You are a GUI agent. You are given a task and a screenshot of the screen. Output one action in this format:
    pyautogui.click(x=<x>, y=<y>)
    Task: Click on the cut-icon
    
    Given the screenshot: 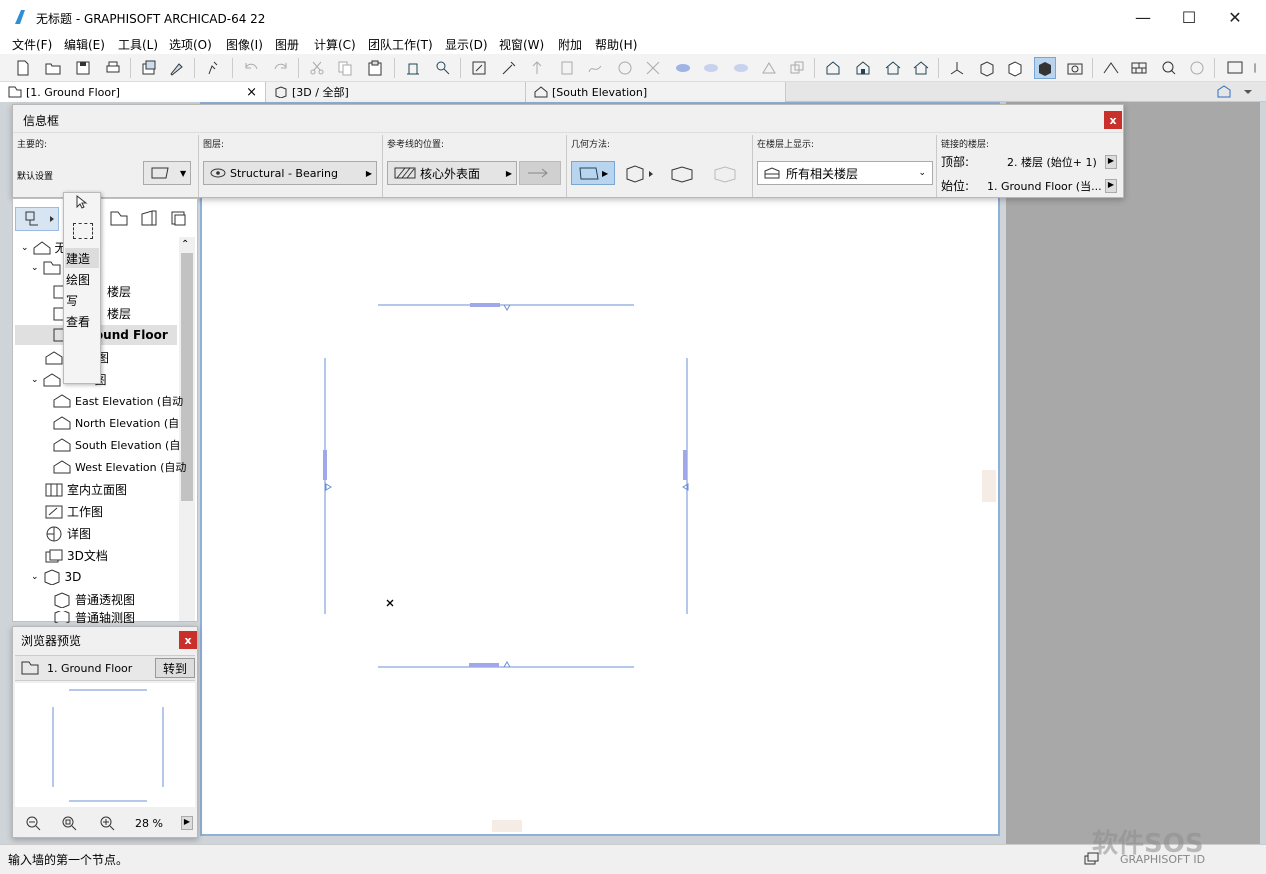 What is the action you would take?
    pyautogui.click(x=317, y=68)
    